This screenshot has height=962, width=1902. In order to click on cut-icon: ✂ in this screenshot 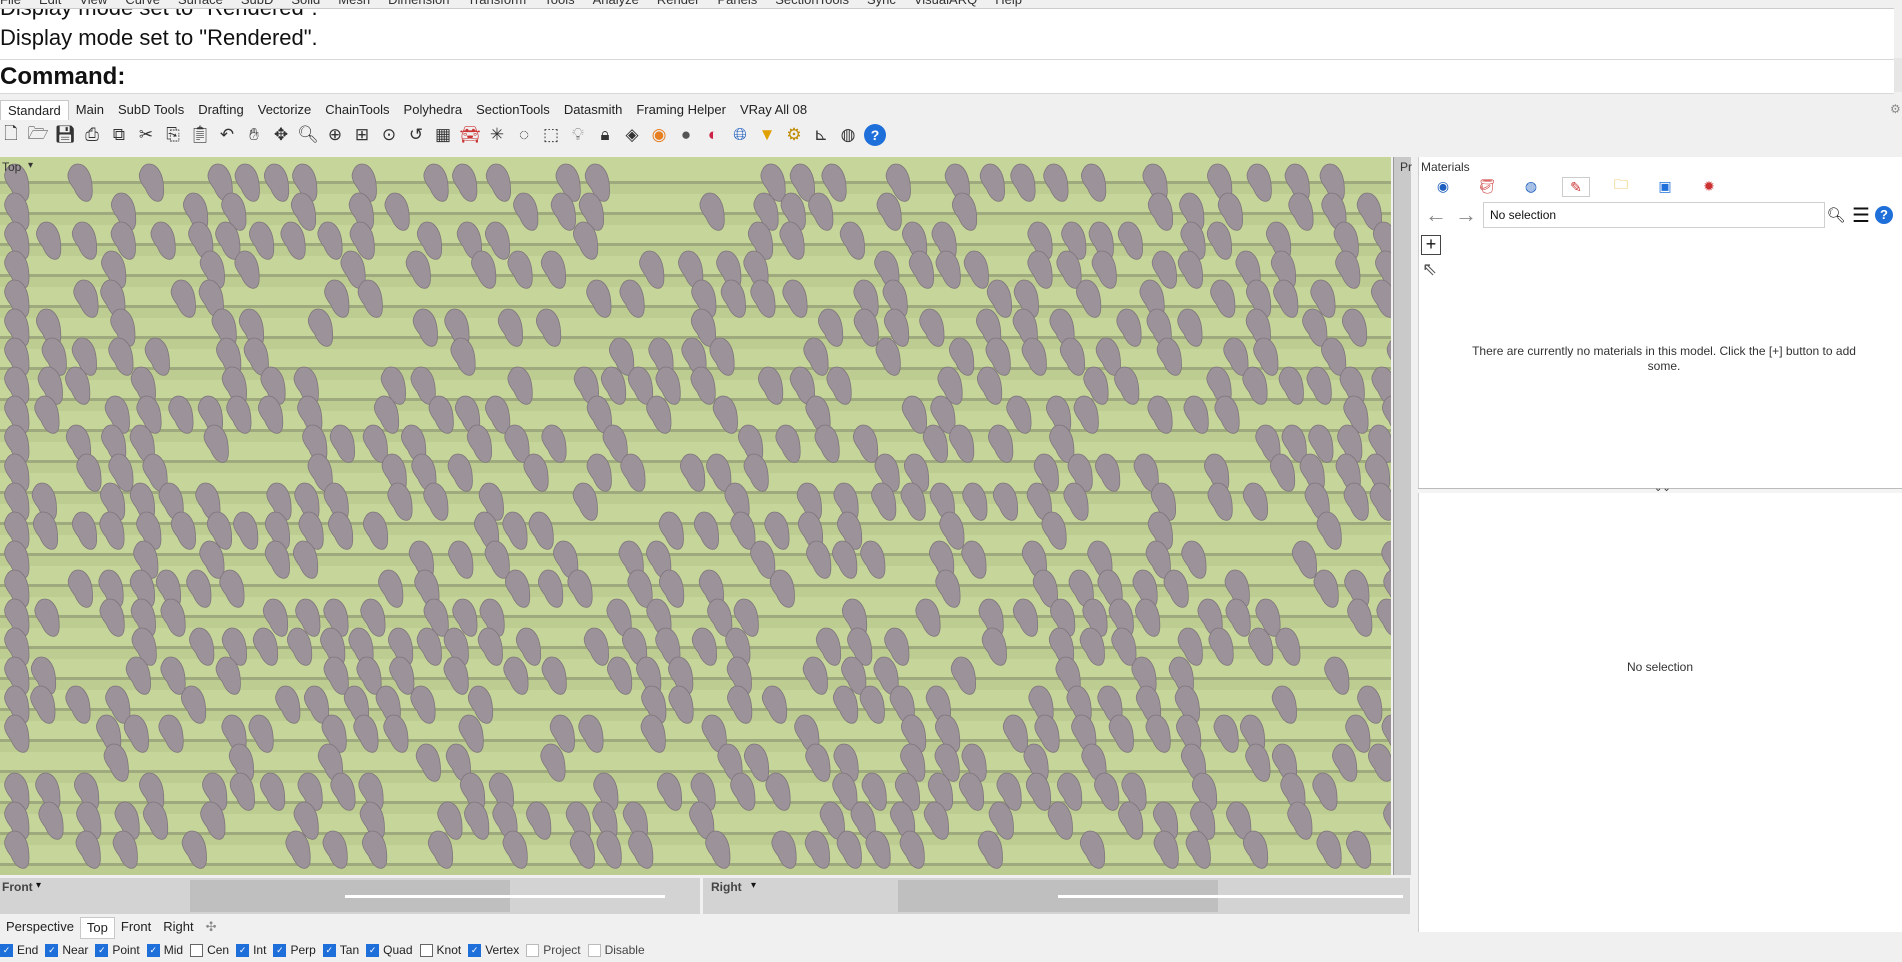, I will do `click(146, 135)`.